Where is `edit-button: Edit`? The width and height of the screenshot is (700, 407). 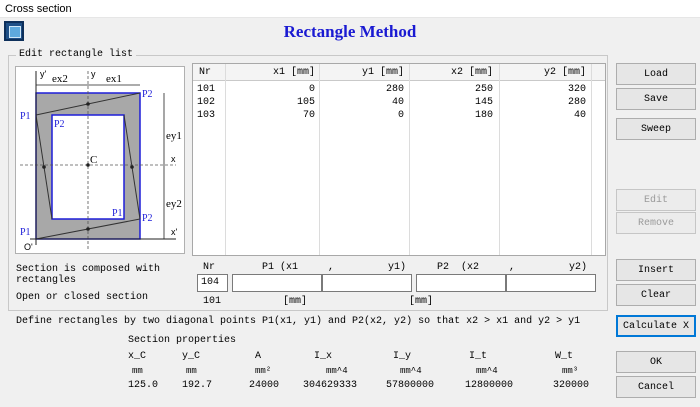 edit-button: Edit is located at coordinates (656, 200).